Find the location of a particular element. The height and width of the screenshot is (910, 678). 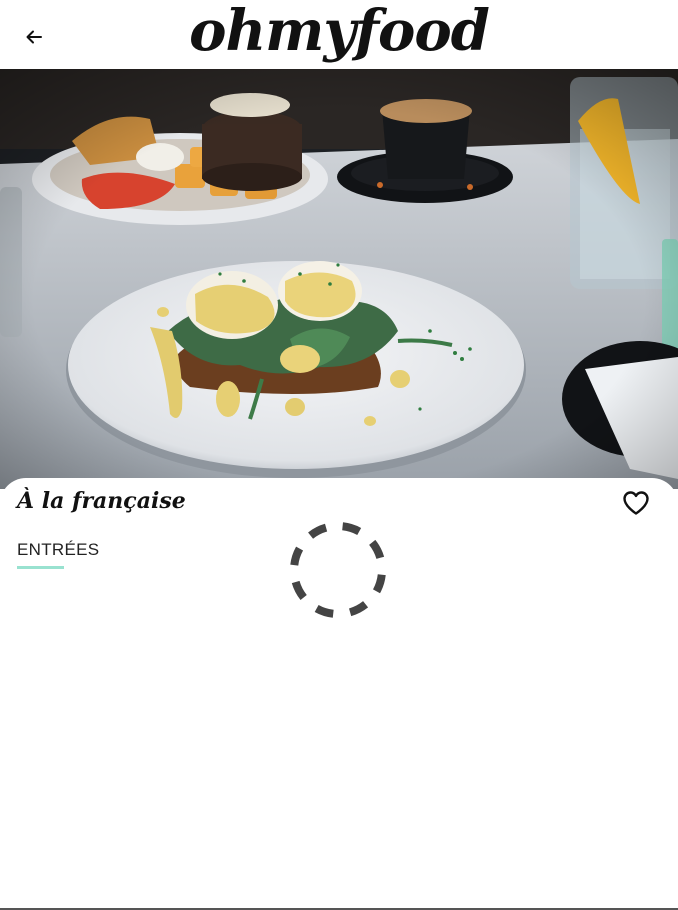

app-logo: ohmyfood is located at coordinates (339, 34).